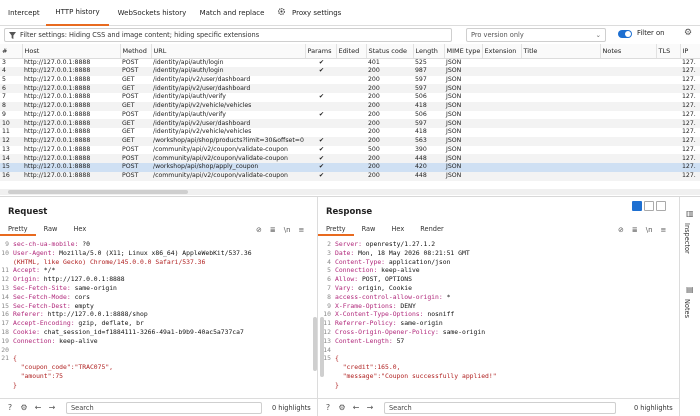  What do you see at coordinates (653, 408) in the screenshot?
I see `response-highlights-count: 0 highlights` at bounding box center [653, 408].